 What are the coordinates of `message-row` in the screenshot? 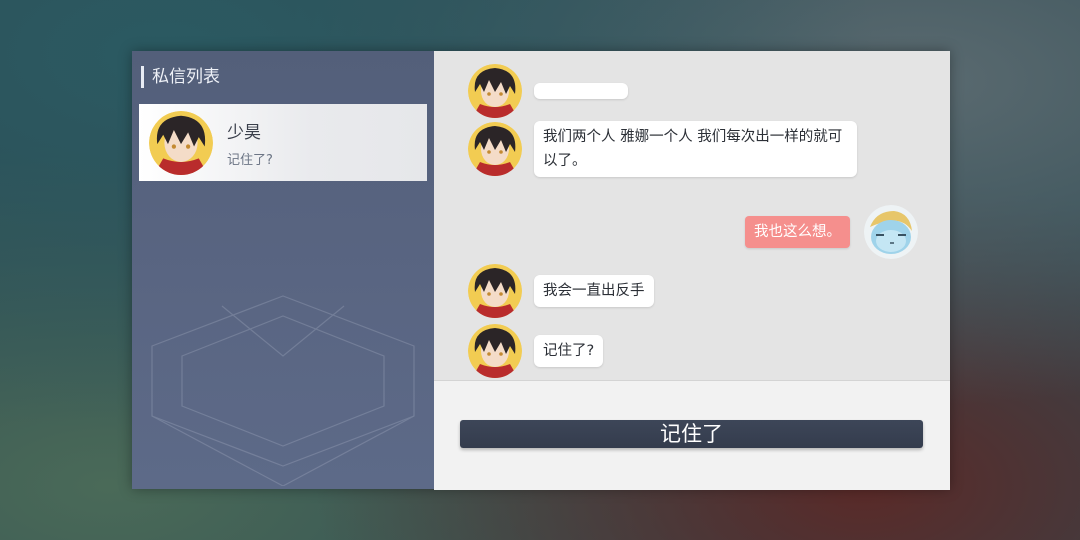 It's located at (548, 91).